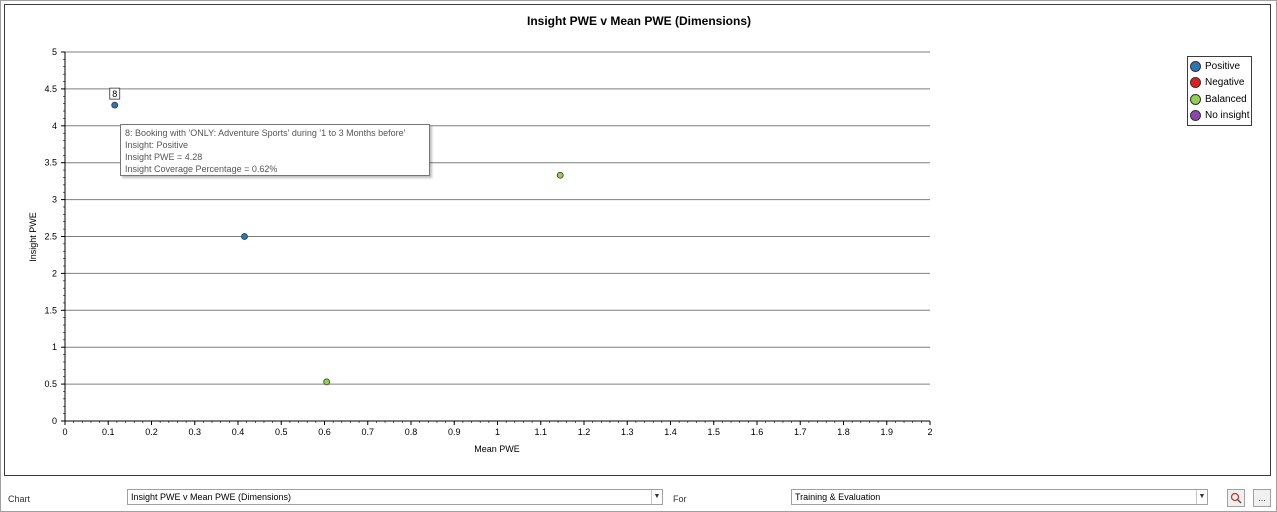 Image resolution: width=1277 pixels, height=512 pixels. I want to click on legend-item-negative: Negative, so click(1219, 83).